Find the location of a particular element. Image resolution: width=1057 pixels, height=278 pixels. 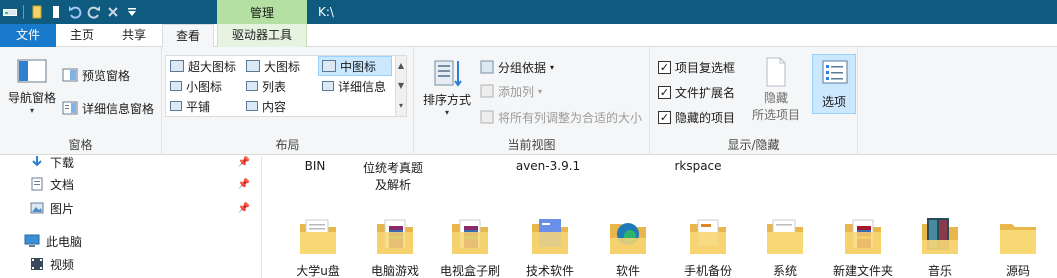

navigation-pane: 下载 📌 文档 📌 图片 📌 此电脑 视频 is located at coordinates (131, 217).